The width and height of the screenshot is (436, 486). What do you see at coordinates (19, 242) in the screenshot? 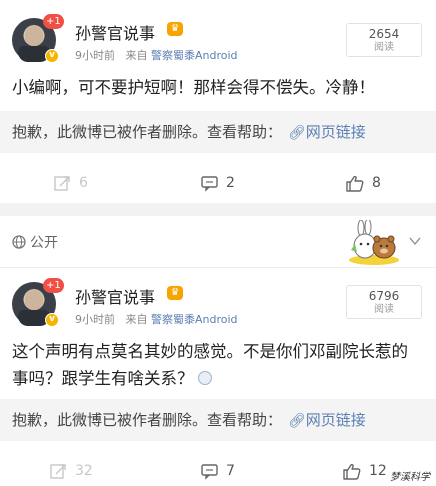
I see `globe-icon` at bounding box center [19, 242].